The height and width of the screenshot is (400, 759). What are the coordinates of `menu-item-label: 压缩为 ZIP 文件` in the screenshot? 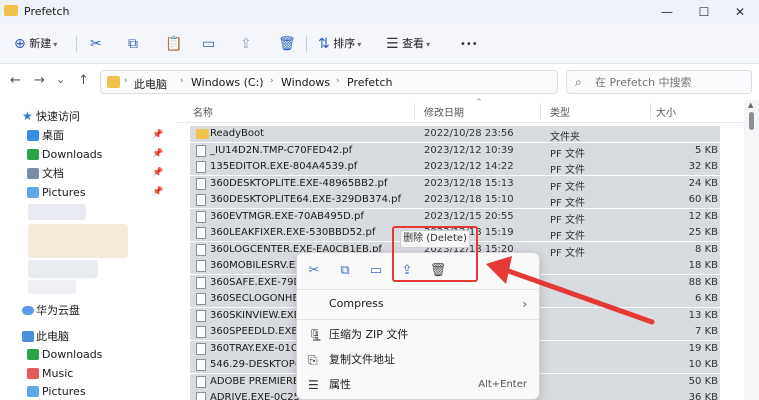 It's located at (369, 334).